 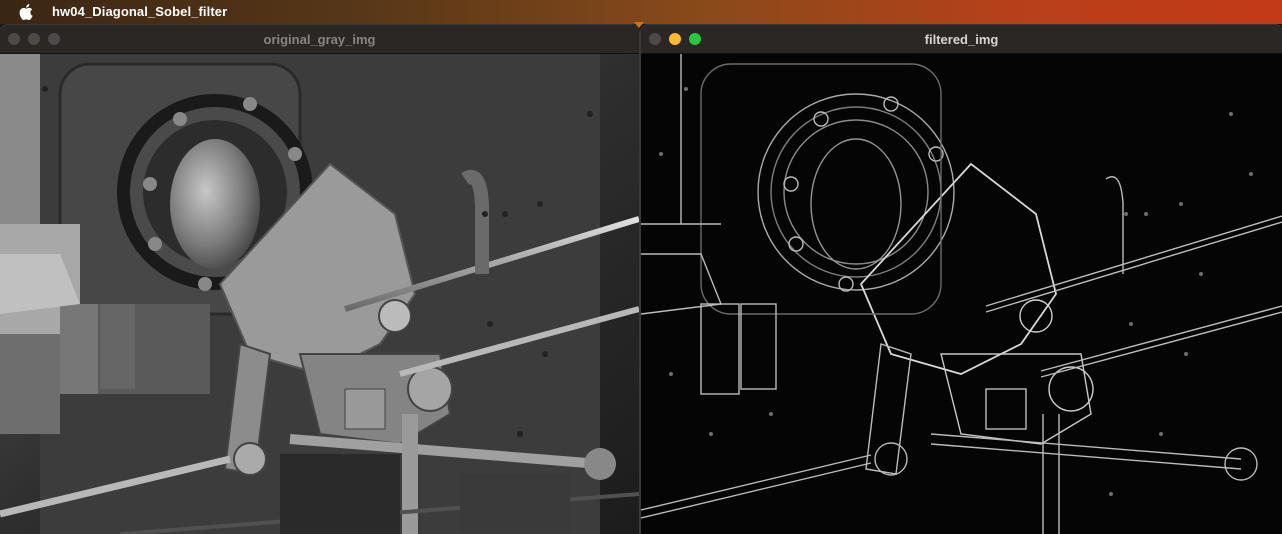 What do you see at coordinates (27, 12) in the screenshot?
I see `apple-logo-icon` at bounding box center [27, 12].